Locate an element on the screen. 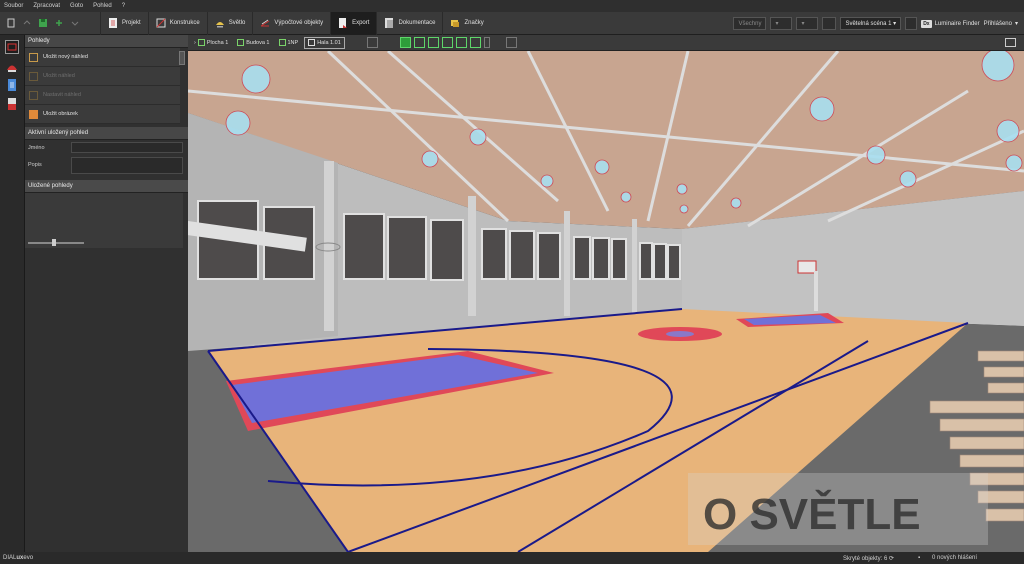  slider-track is located at coordinates (56, 243).